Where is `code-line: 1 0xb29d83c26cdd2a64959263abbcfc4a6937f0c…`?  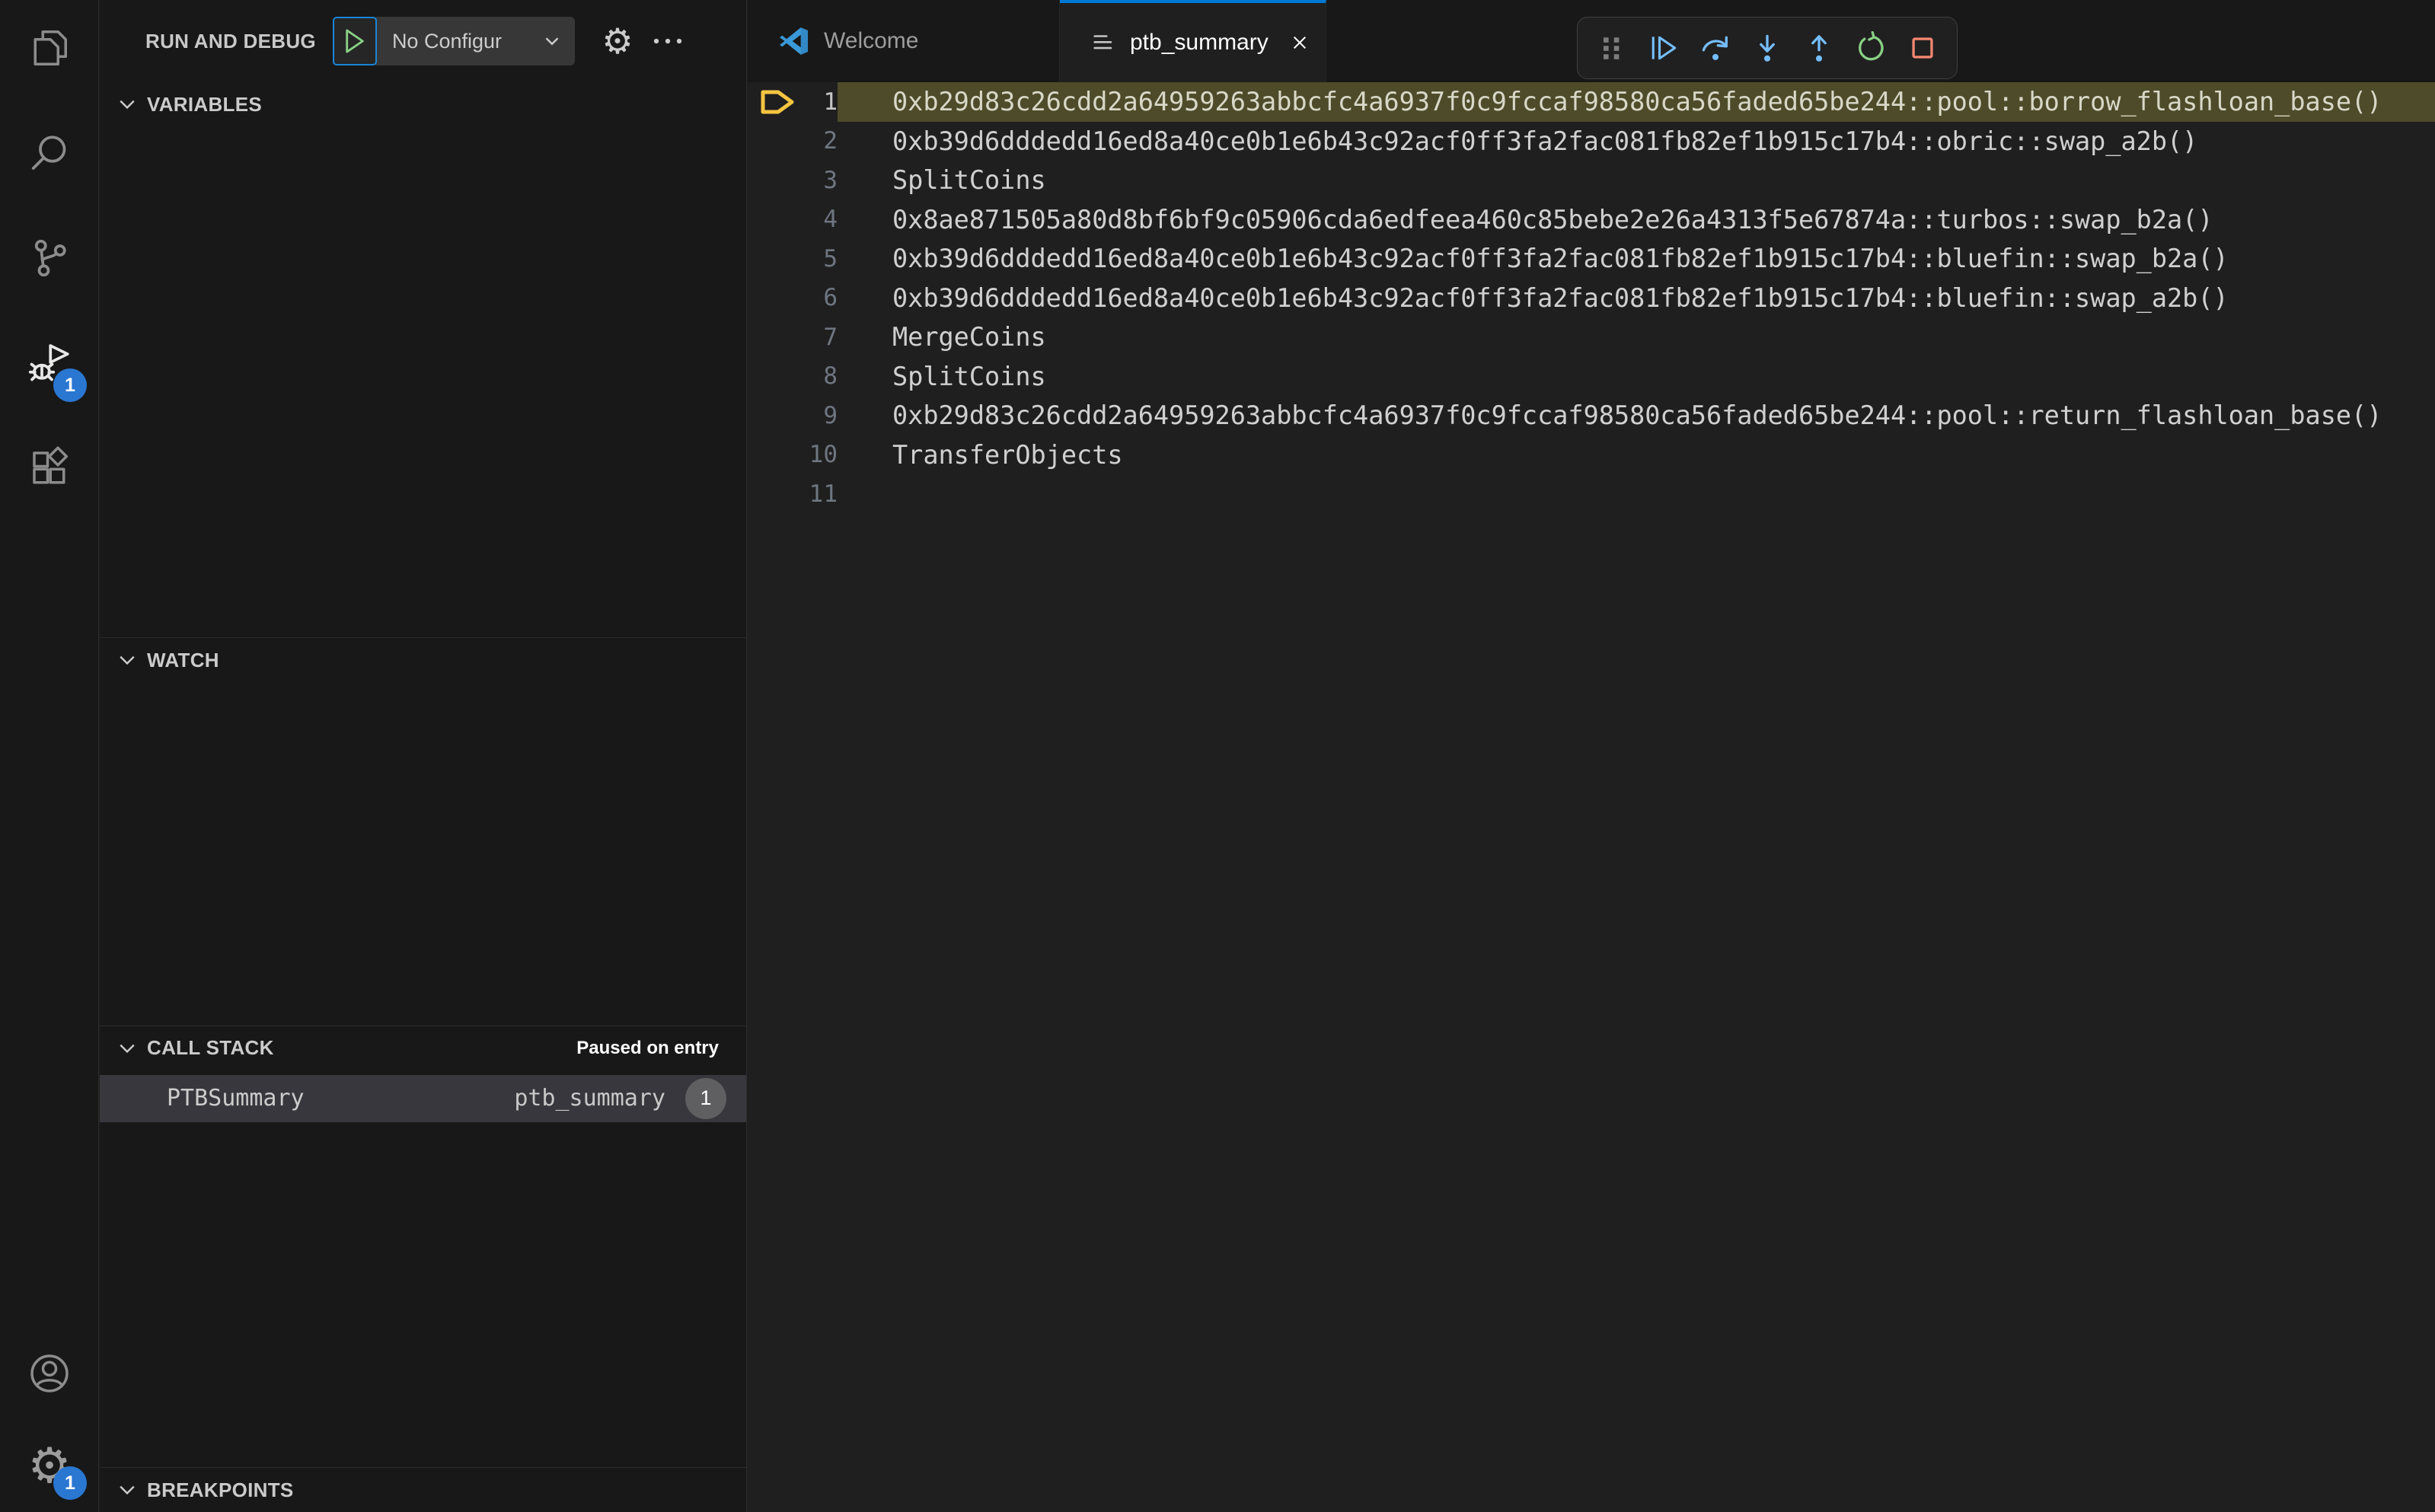 code-line: 1 0xb29d83c26cdd2a64959263abbcfc4a6937f0c… is located at coordinates (1591, 102).